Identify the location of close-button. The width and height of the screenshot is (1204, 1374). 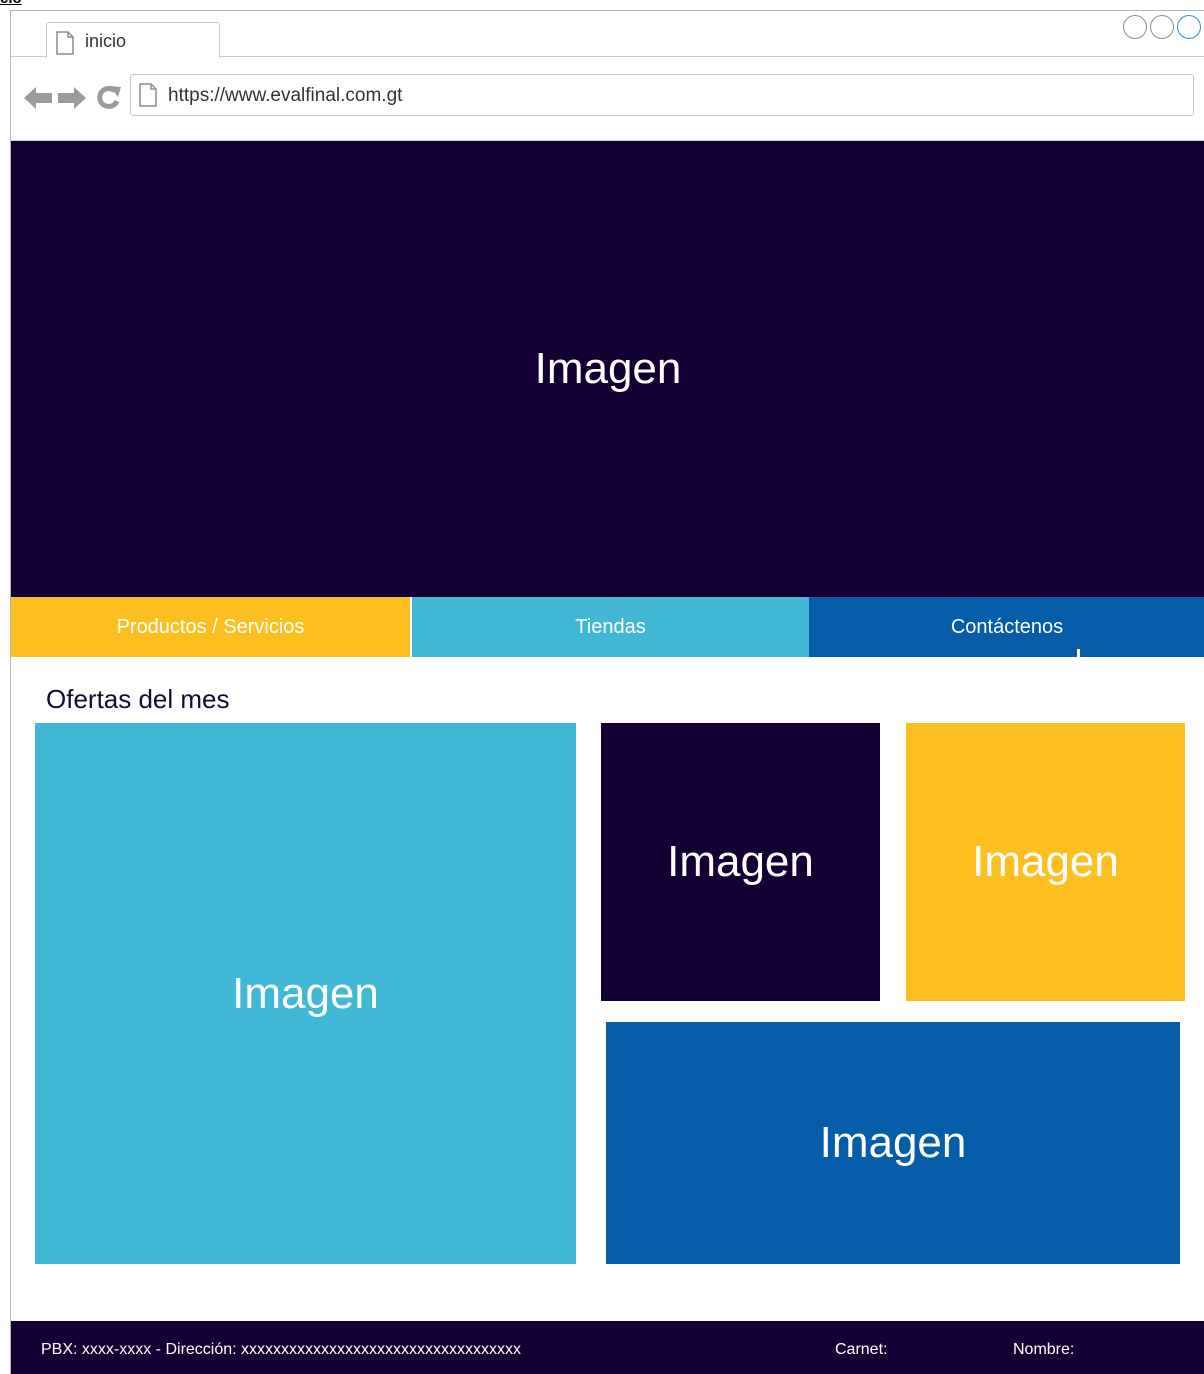
(1189, 27).